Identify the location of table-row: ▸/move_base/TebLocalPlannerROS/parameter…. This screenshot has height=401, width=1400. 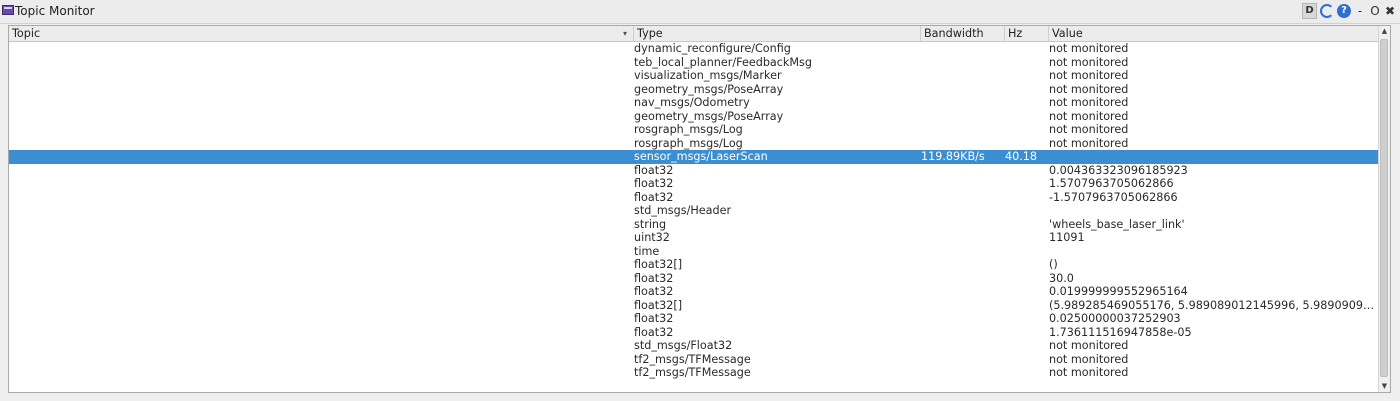
(694, 49).